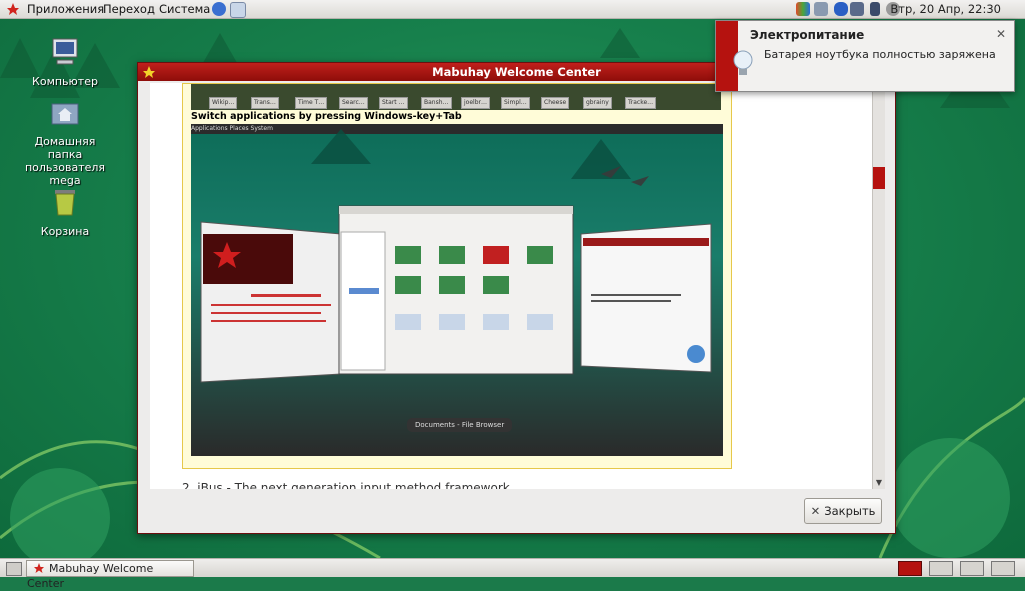 The height and width of the screenshot is (591, 1025). What do you see at coordinates (65, 161) in the screenshot?
I see `desktop-icon-label: Домашняя папка пользователя mega` at bounding box center [65, 161].